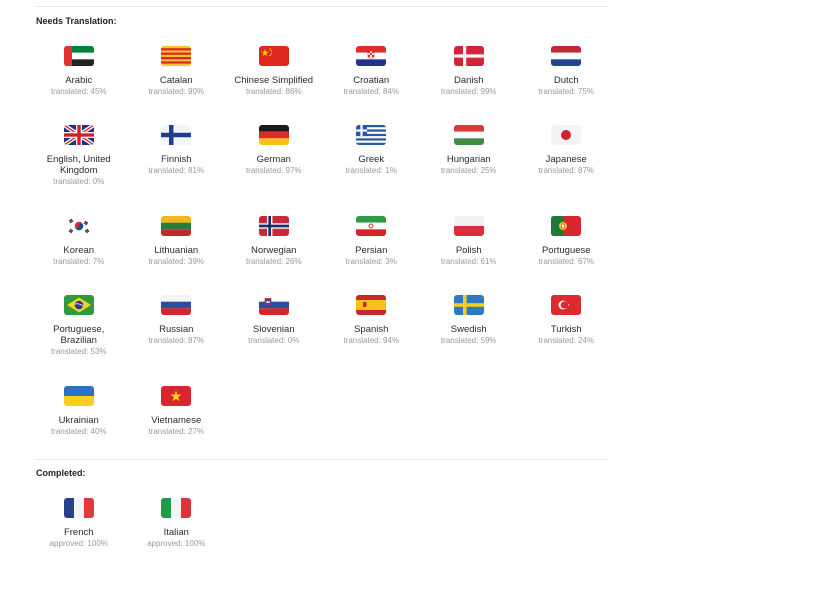 The height and width of the screenshot is (591, 840). I want to click on language-name: Finnish, so click(176, 159).